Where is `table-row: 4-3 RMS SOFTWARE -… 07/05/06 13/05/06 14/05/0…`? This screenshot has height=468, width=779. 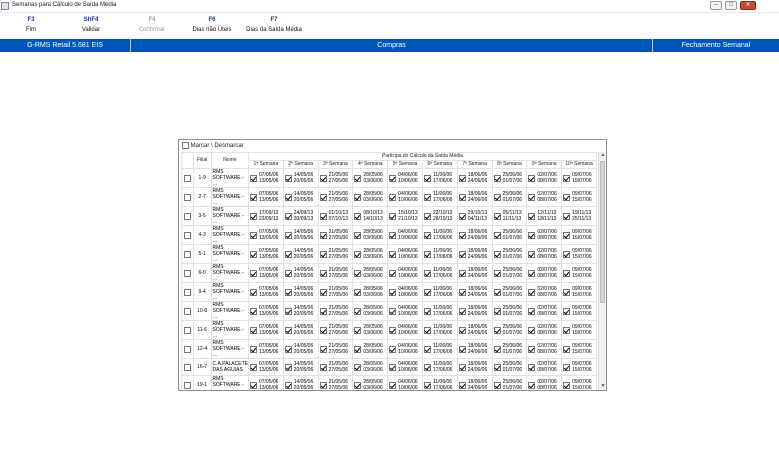
table-row: 4-3 RMS SOFTWARE -… 07/05/06 13/05/06 14/05/0… is located at coordinates (389, 235).